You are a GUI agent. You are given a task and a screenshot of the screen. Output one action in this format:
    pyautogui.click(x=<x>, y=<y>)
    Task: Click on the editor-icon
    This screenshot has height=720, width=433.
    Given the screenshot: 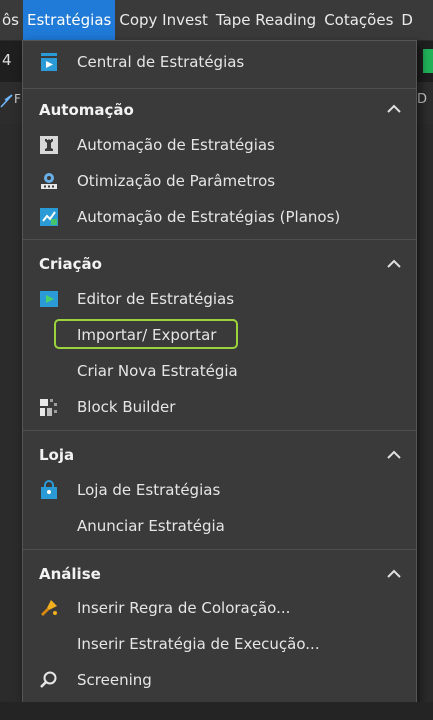 What is the action you would take?
    pyautogui.click(x=49, y=299)
    